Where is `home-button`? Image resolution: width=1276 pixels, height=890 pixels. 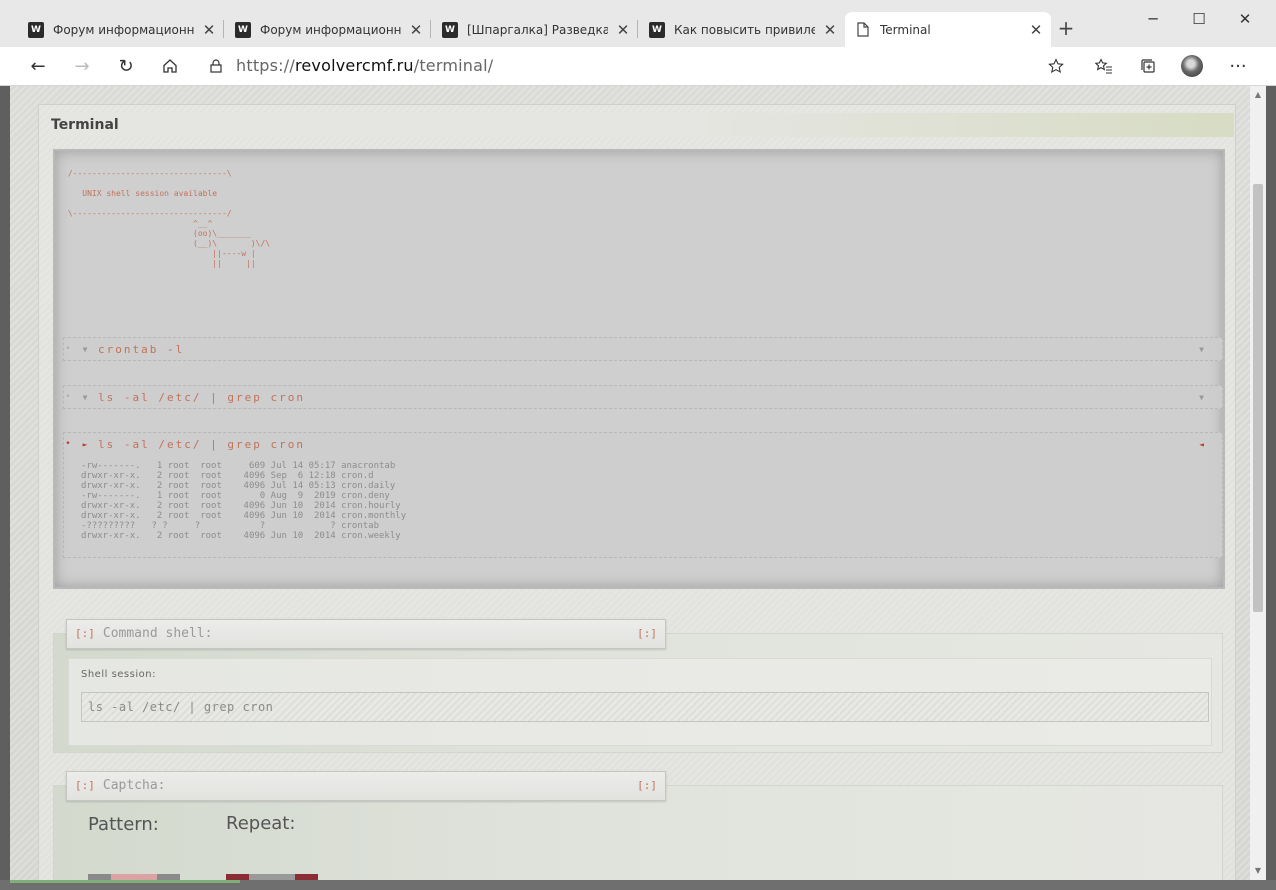 home-button is located at coordinates (170, 66).